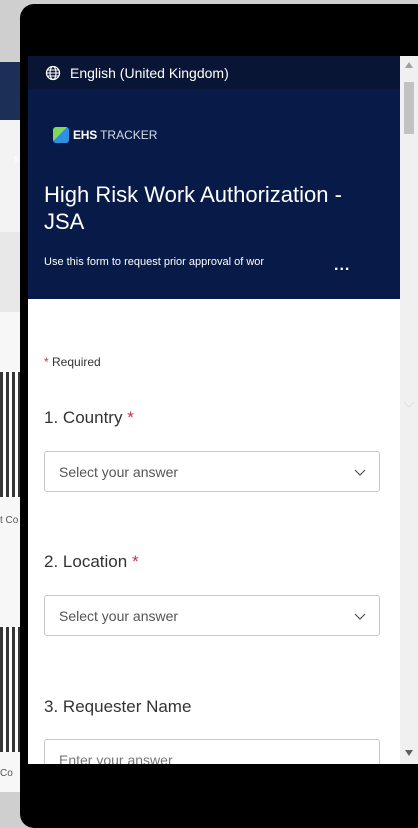 The height and width of the screenshot is (828, 418). Describe the element at coordinates (409, 65) in the screenshot. I see `scroll-up-arrow-icon` at that location.